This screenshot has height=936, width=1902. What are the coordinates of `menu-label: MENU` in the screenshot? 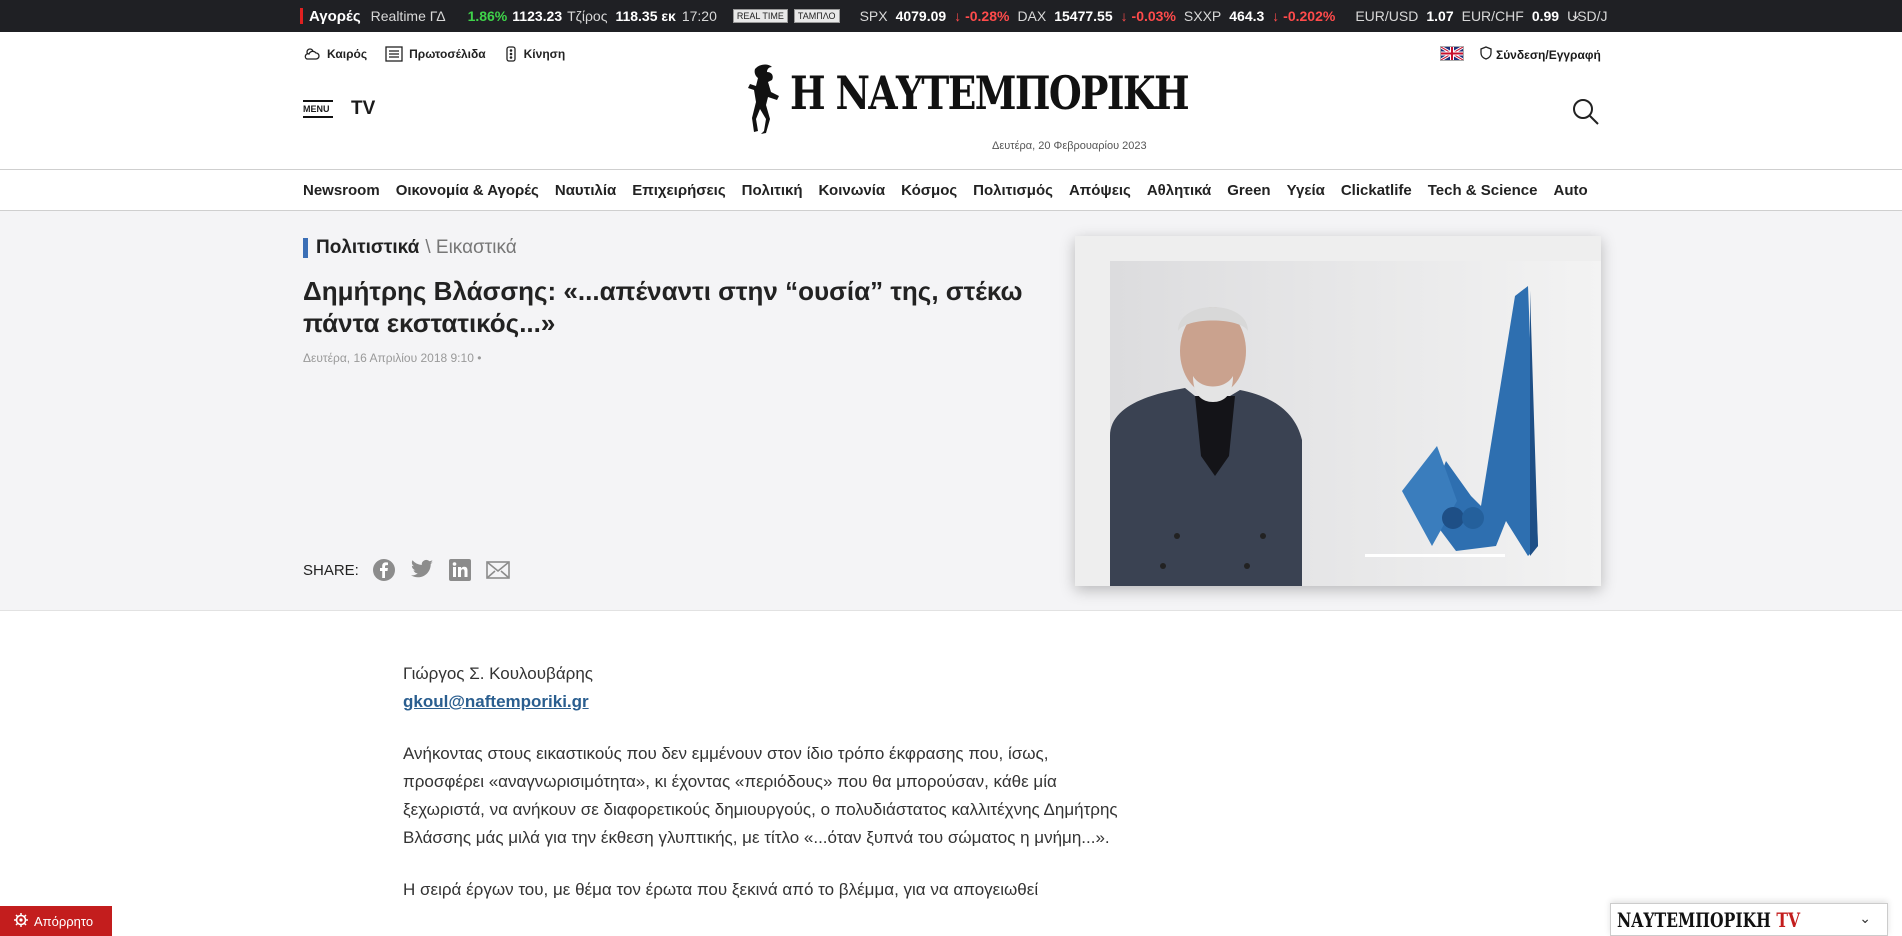 It's located at (316, 109).